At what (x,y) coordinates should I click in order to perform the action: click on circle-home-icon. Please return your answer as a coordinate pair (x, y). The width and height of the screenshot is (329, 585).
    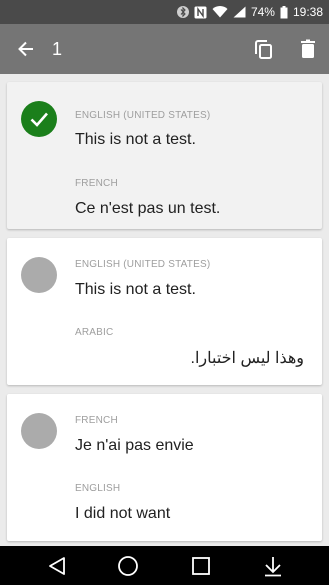
    Looking at the image, I should click on (128, 566).